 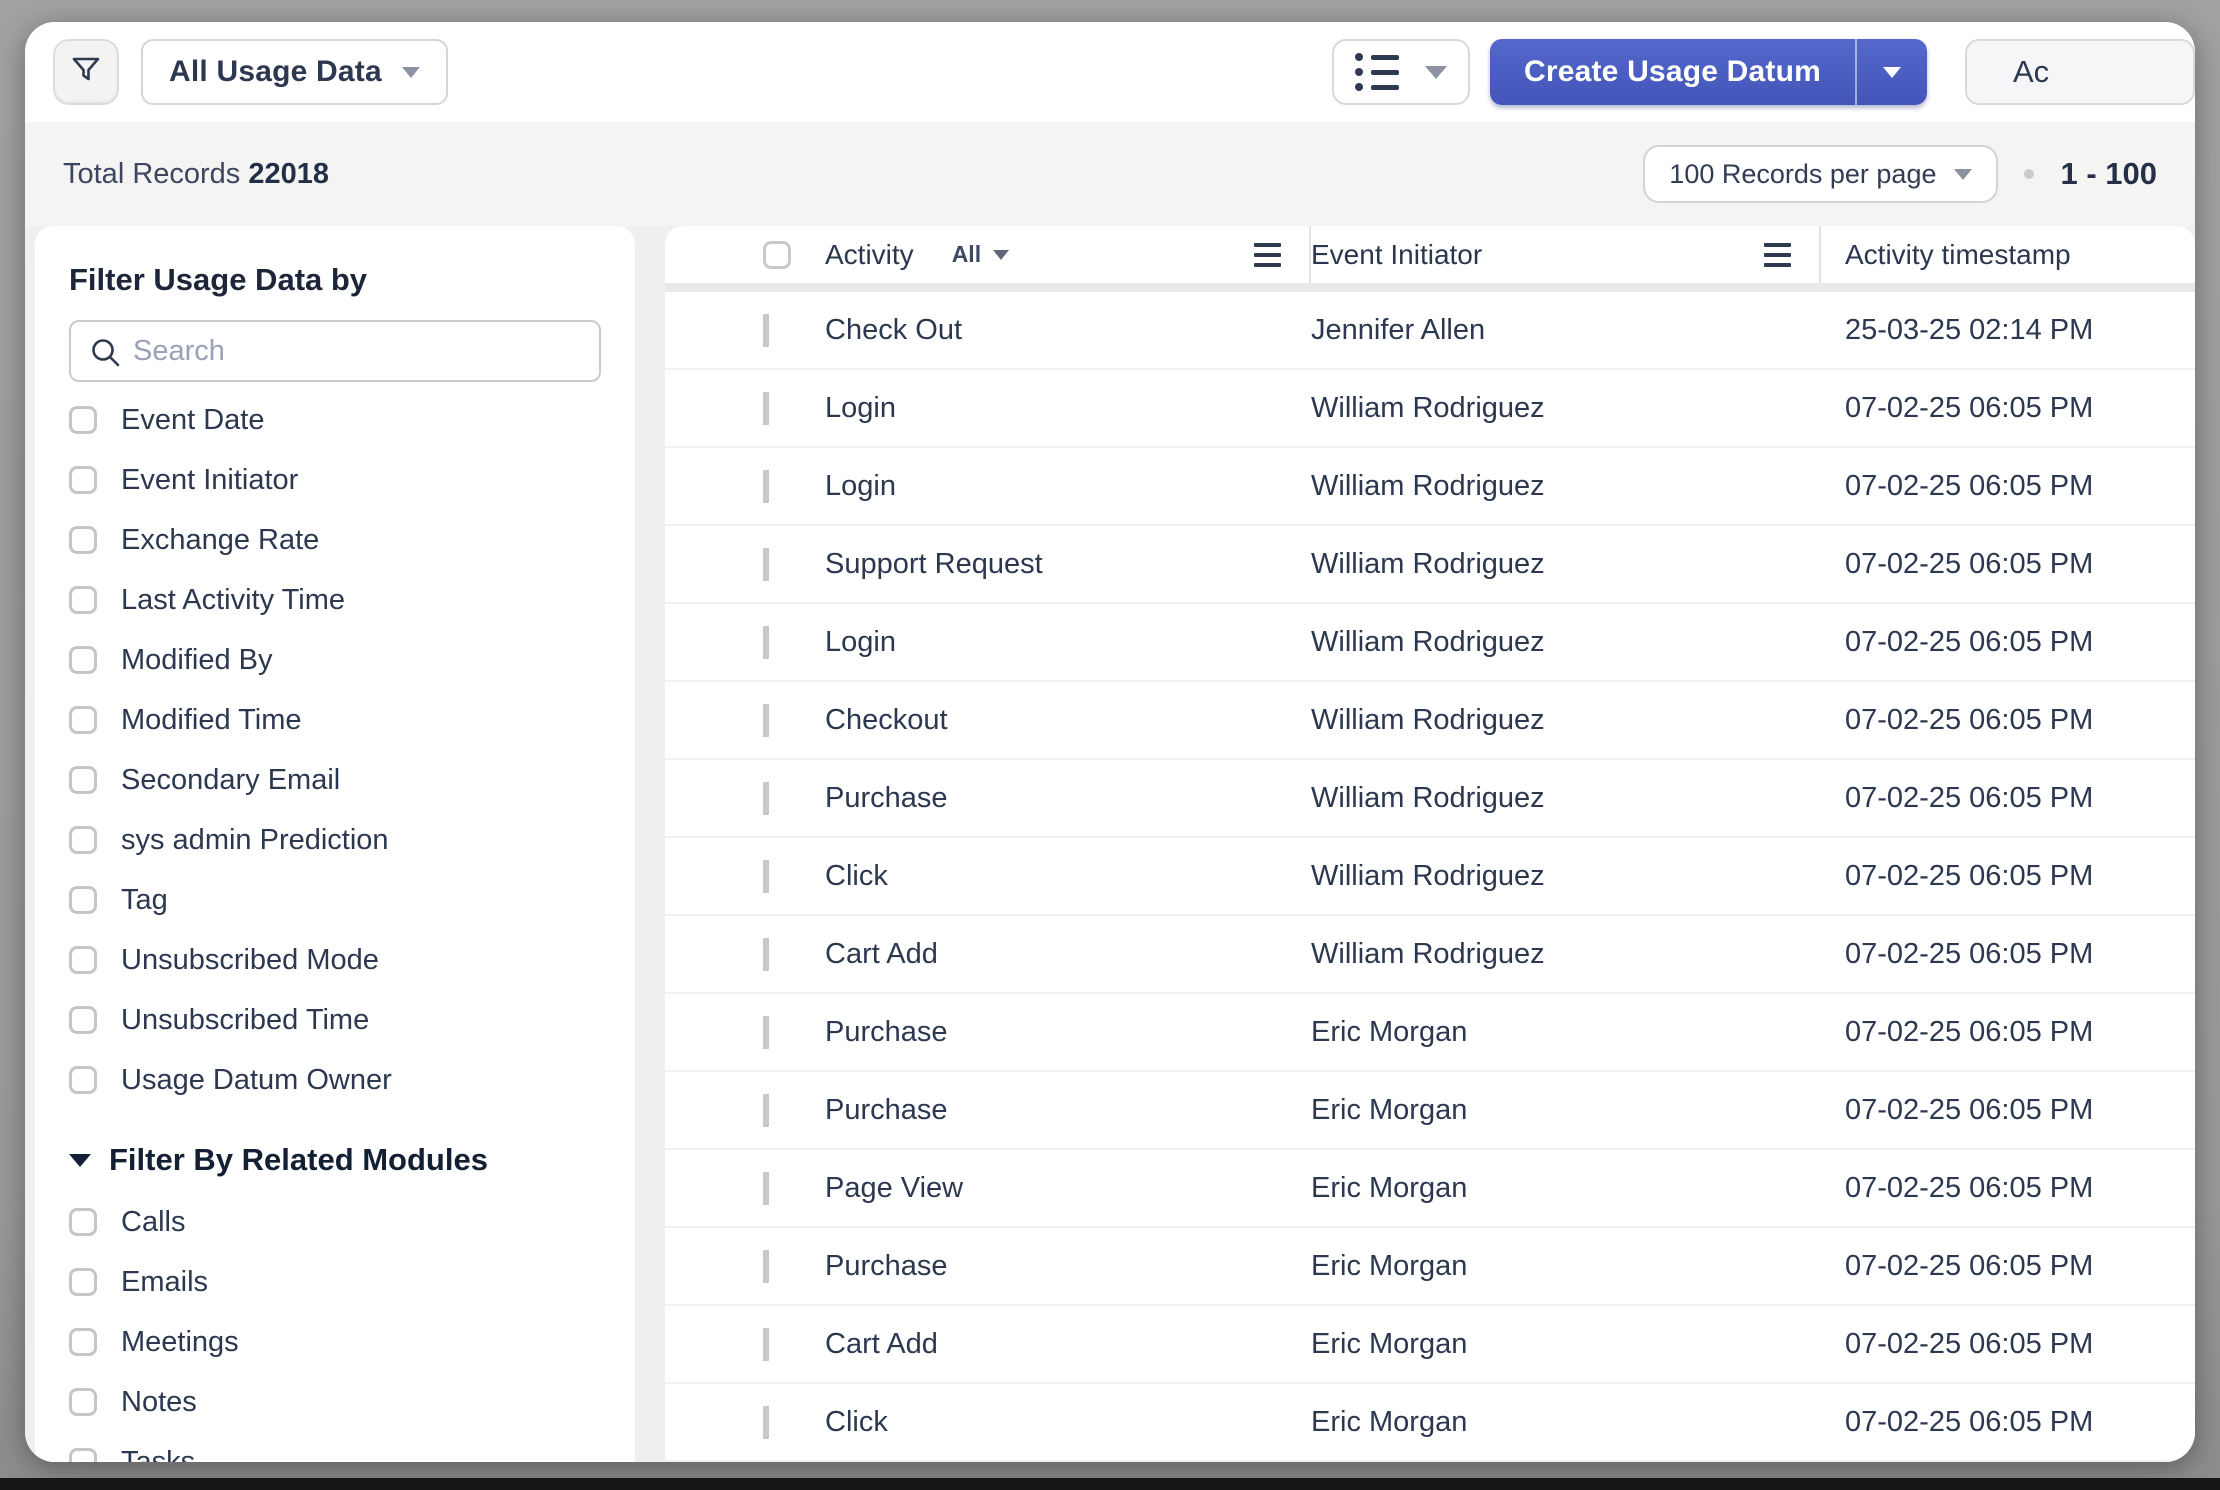 What do you see at coordinates (335, 1282) in the screenshot?
I see `related-module-item: Emails` at bounding box center [335, 1282].